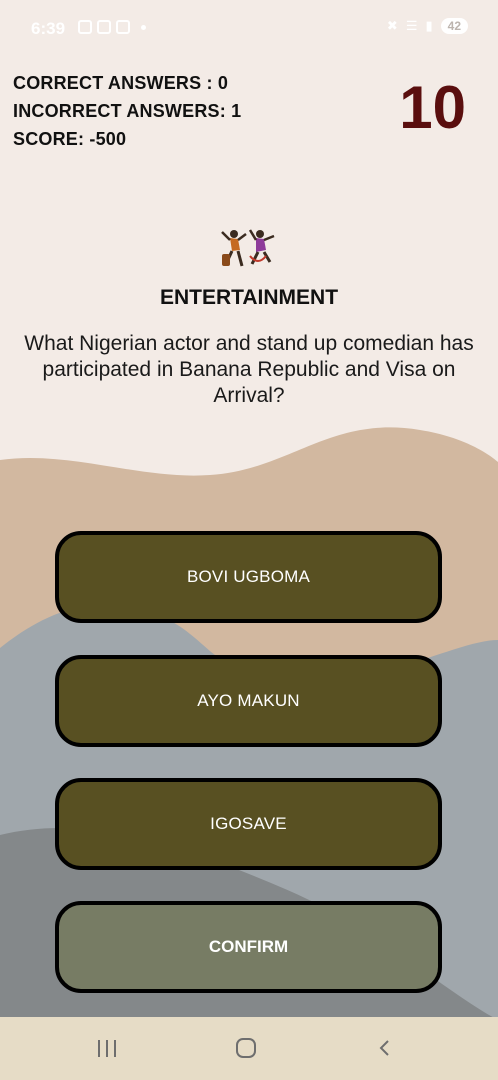 This screenshot has height=1080, width=498. I want to click on more-notifications-icon, so click(143, 27).